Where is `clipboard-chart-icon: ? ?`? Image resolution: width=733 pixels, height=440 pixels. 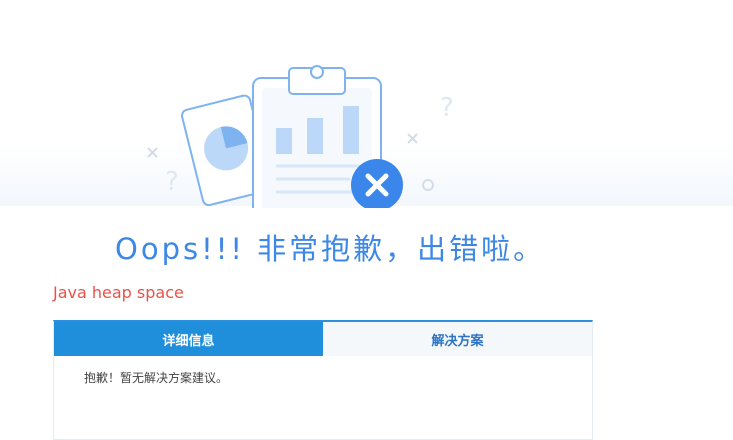 clipboard-chart-icon: ? ? is located at coordinates (300, 142).